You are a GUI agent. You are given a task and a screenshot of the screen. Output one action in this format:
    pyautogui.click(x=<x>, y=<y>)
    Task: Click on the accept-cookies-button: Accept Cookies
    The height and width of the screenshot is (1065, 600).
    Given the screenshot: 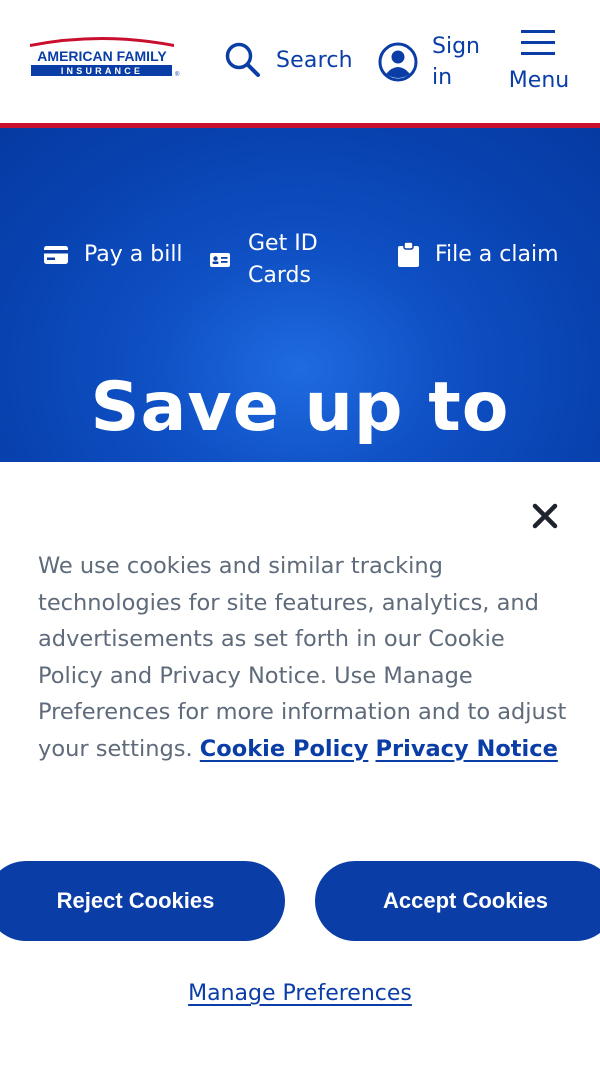 What is the action you would take?
    pyautogui.click(x=457, y=901)
    